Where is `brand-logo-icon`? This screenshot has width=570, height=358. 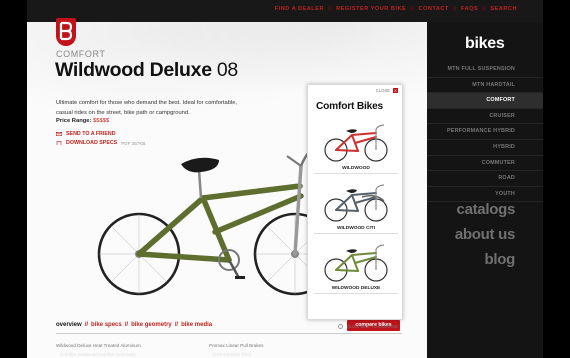 brand-logo-icon is located at coordinates (66, 31).